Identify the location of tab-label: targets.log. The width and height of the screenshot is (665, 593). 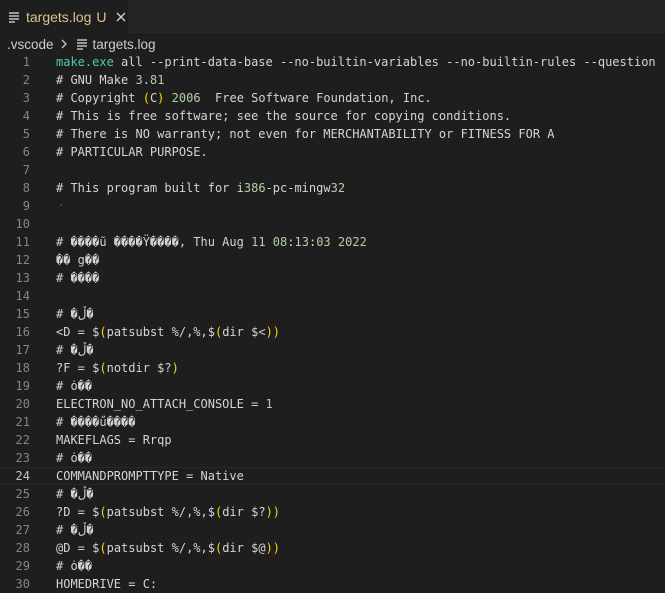
(59, 16).